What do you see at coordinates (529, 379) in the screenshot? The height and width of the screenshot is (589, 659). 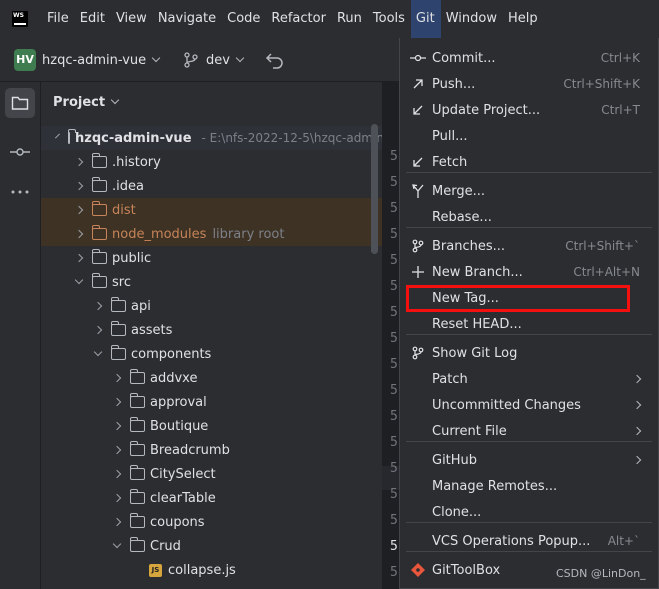 I see `git-menu-item-patch: Patch` at bounding box center [529, 379].